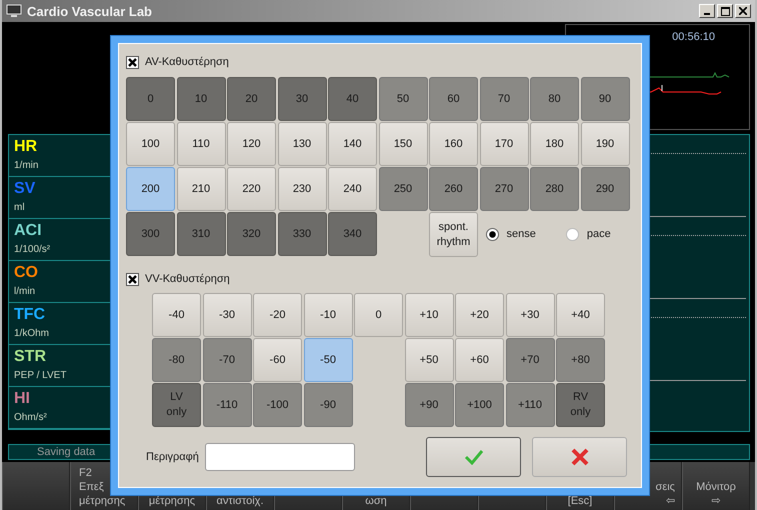 The width and height of the screenshot is (757, 510). What do you see at coordinates (453, 144) in the screenshot?
I see `delay-value-button: 160` at bounding box center [453, 144].